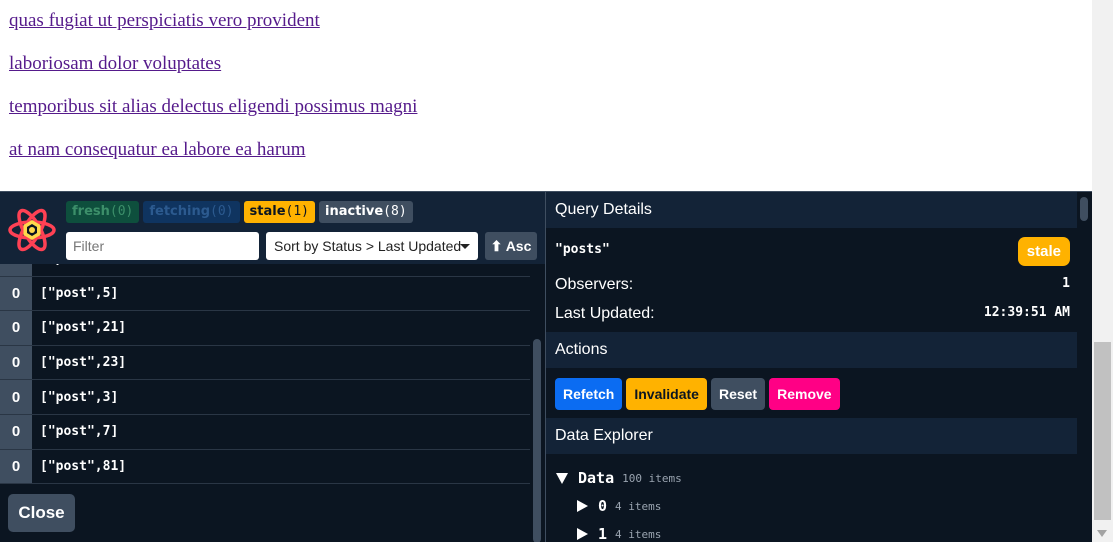  Describe the element at coordinates (812, 350) in the screenshot. I see `actions-title: Actions` at that location.